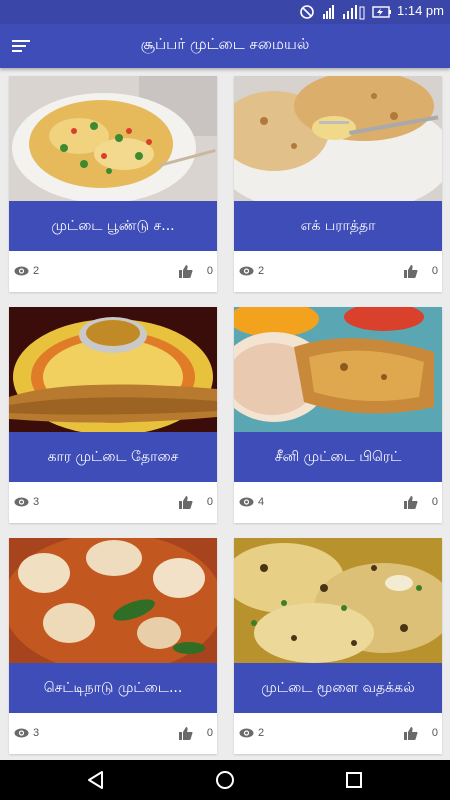 The image size is (450, 800). What do you see at coordinates (225, 12) in the screenshot?
I see `status-bar: 1:14 pm` at bounding box center [225, 12].